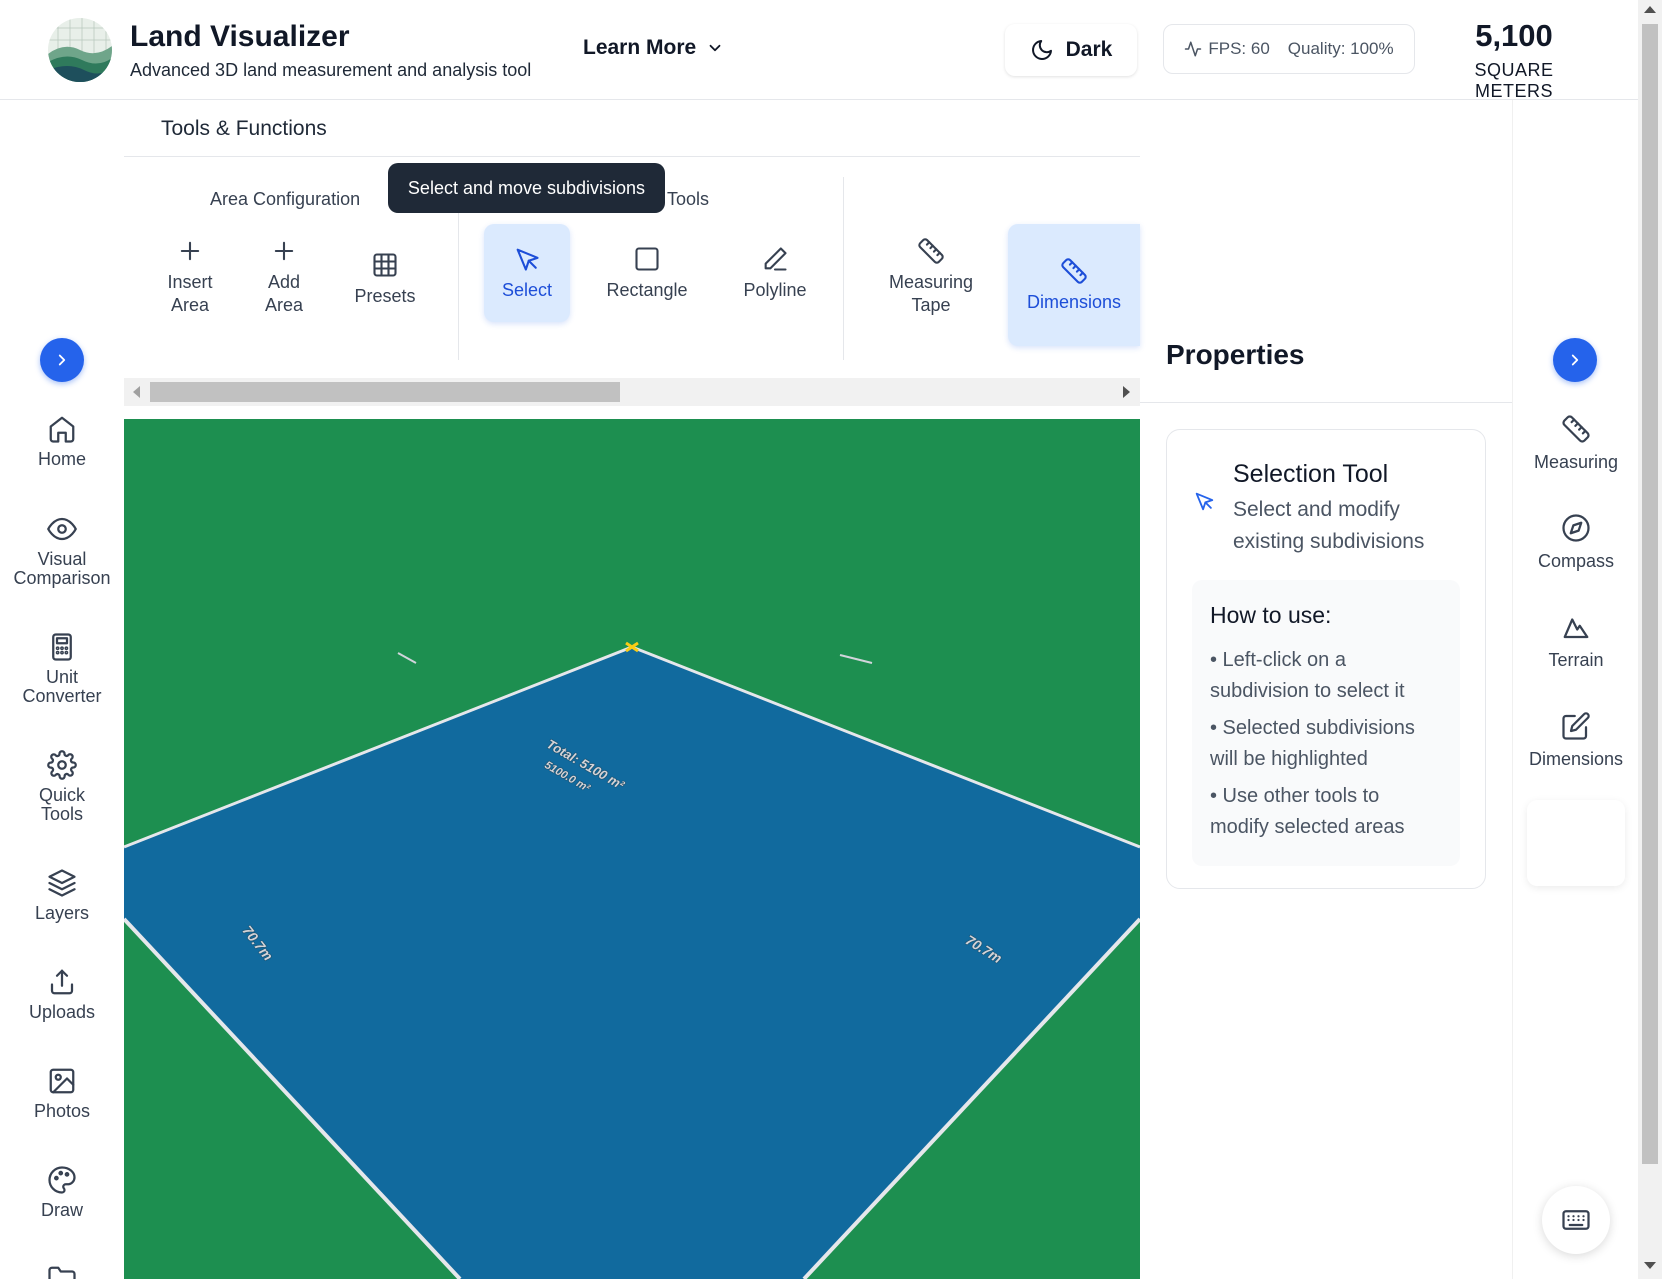  I want to click on presets-label: Presets, so click(385, 295).